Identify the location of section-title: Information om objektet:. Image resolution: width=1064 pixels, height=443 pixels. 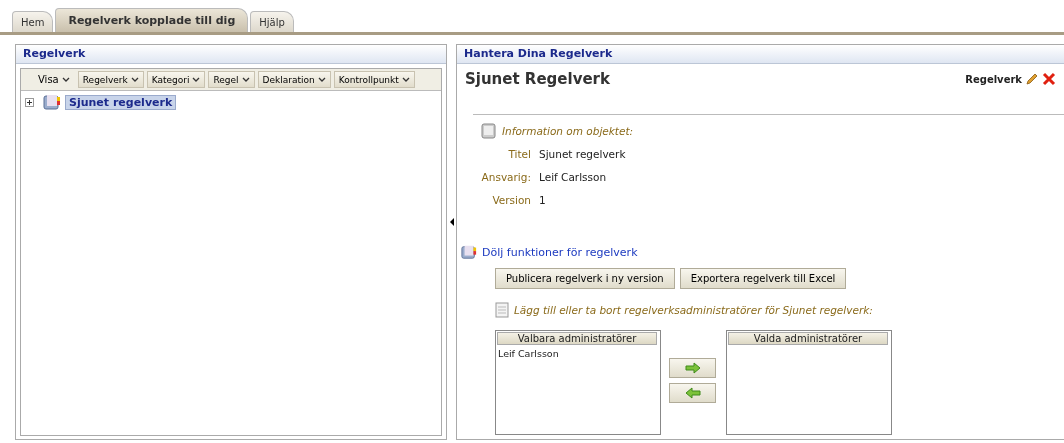
(568, 131).